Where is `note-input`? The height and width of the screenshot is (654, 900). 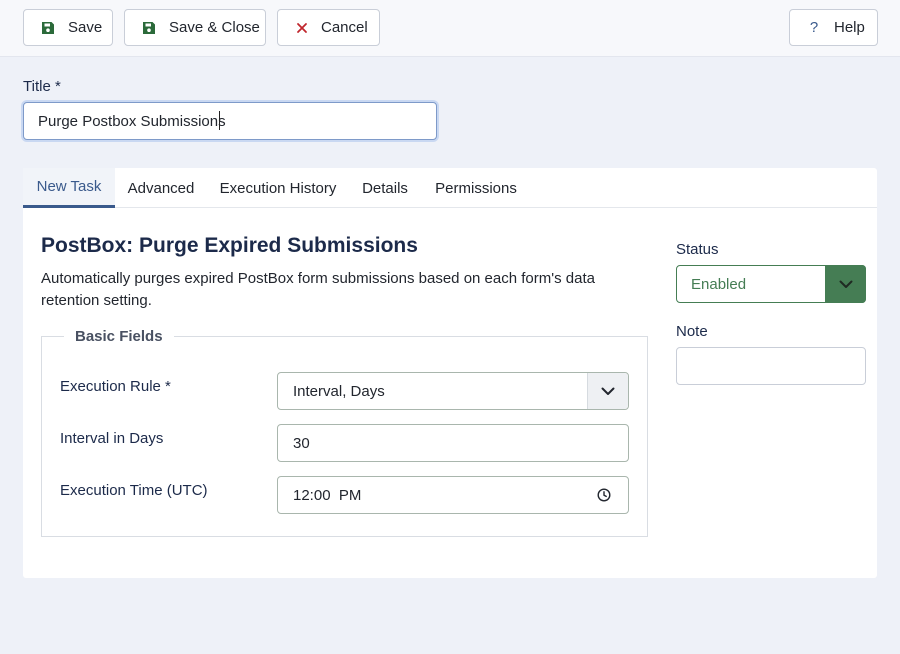 note-input is located at coordinates (771, 366).